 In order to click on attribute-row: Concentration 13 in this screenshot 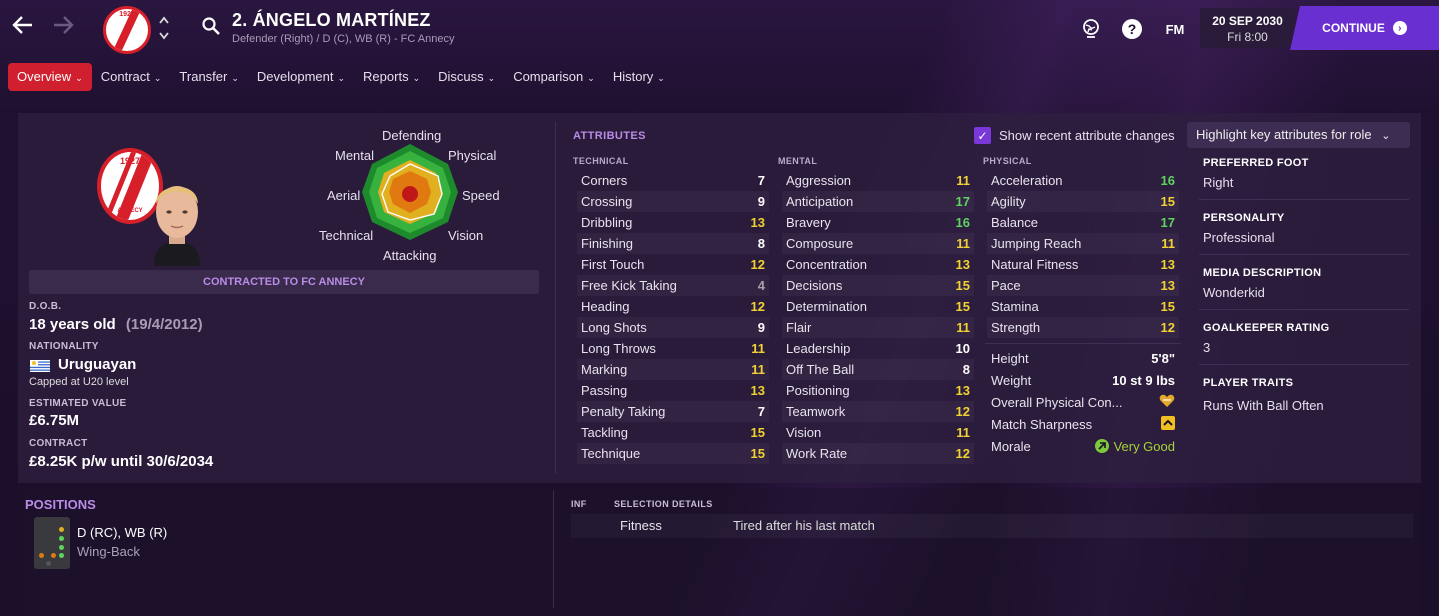, I will do `click(878, 264)`.